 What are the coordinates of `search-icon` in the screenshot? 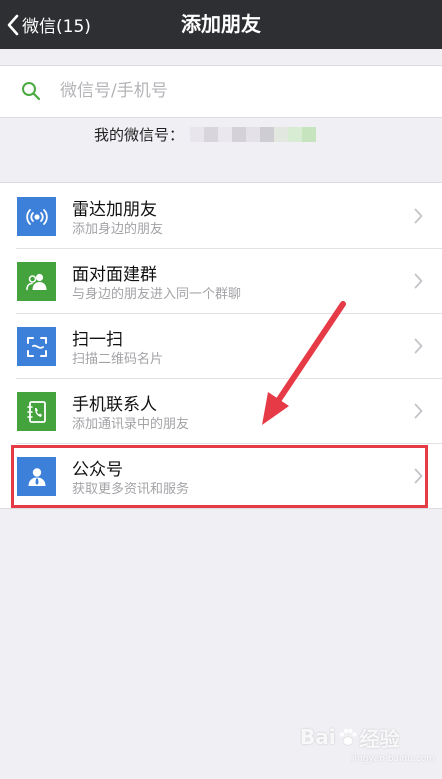 It's located at (31, 91).